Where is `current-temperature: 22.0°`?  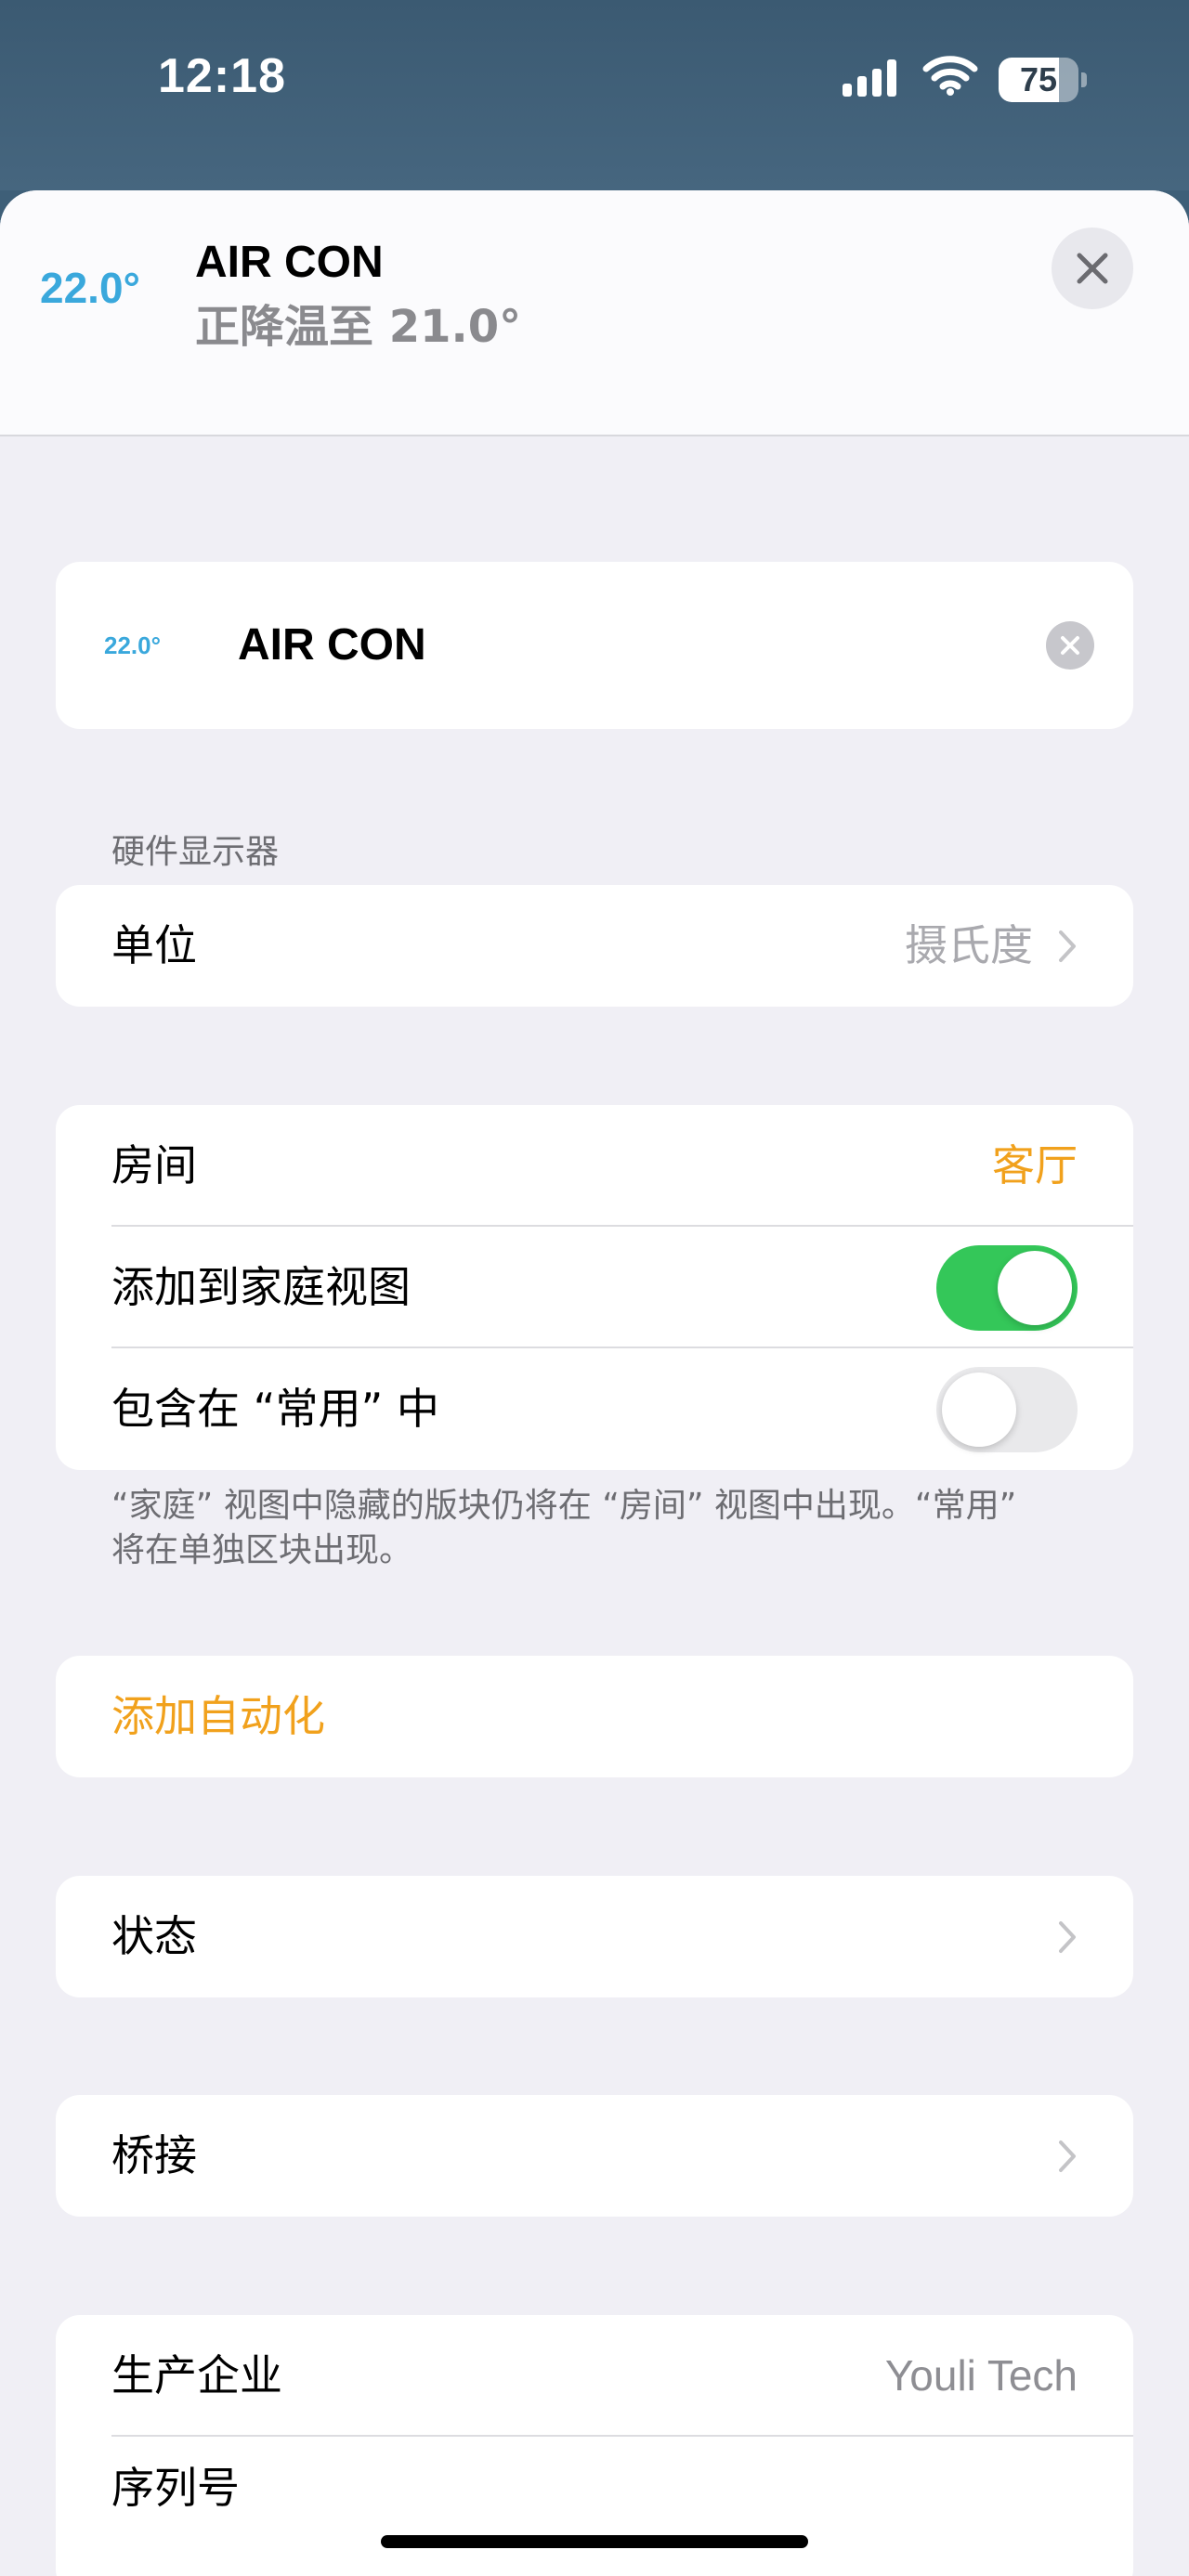
current-temperature: 22.0° is located at coordinates (90, 288).